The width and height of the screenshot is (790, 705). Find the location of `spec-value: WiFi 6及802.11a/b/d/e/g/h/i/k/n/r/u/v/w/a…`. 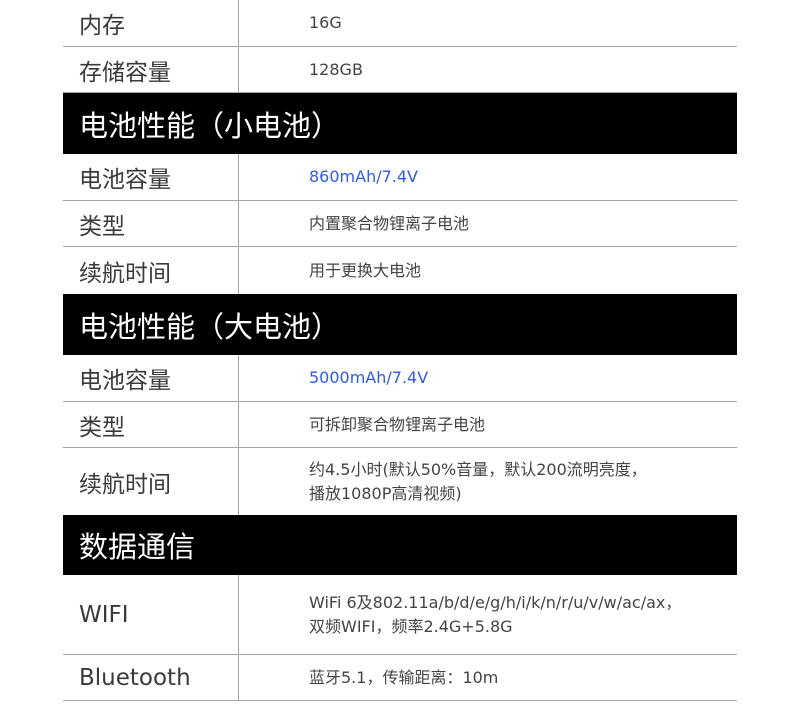

spec-value: WiFi 6及802.11a/b/d/e/g/h/i/k/n/r/u/v/w/a… is located at coordinates (495, 614).